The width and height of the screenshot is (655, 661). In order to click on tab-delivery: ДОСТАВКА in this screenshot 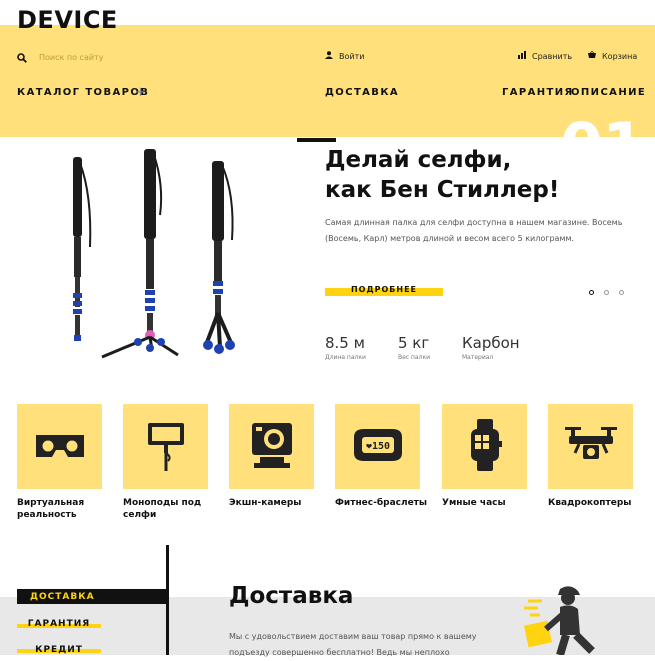, I will do `click(91, 596)`.